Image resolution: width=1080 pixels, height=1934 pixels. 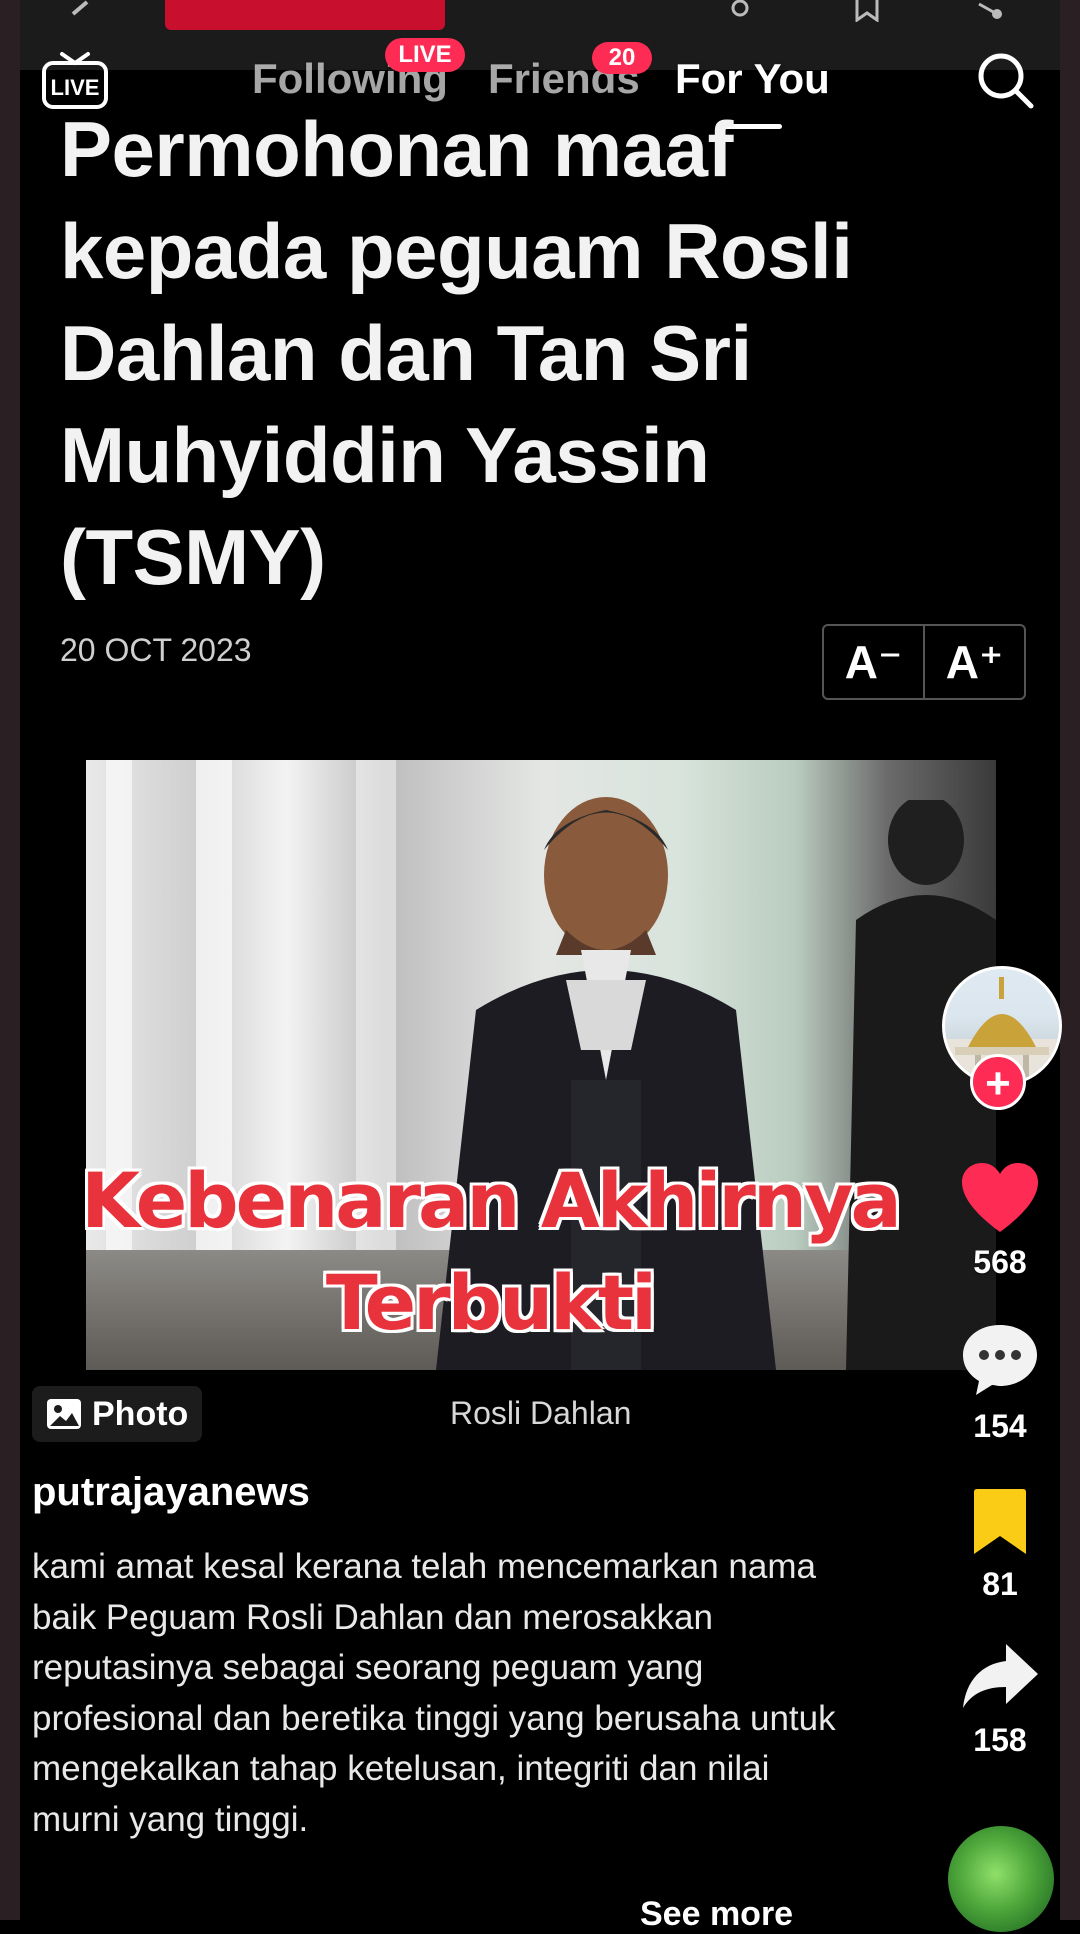 I want to click on photo-caption: Rosli Dahlan, so click(x=541, y=1413).